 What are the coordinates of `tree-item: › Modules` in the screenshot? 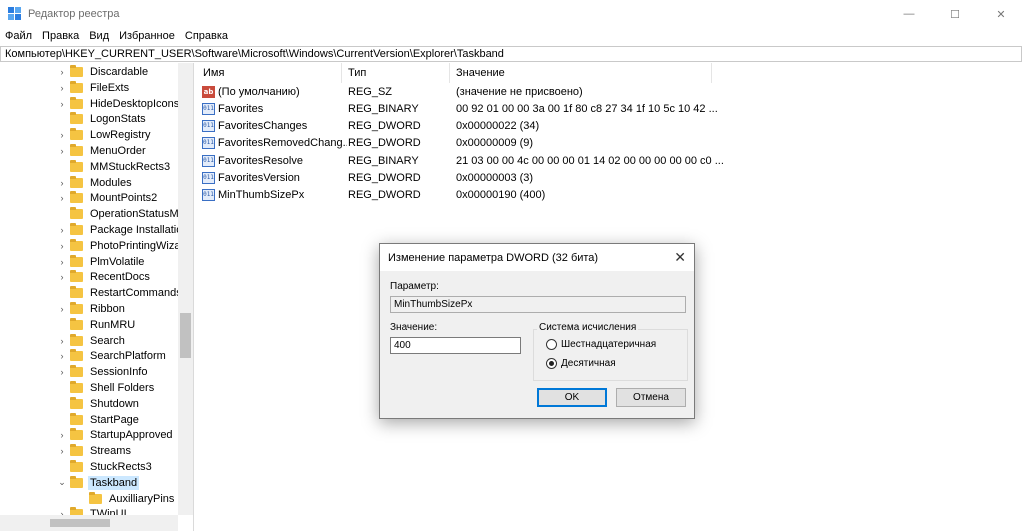 It's located at (95, 183).